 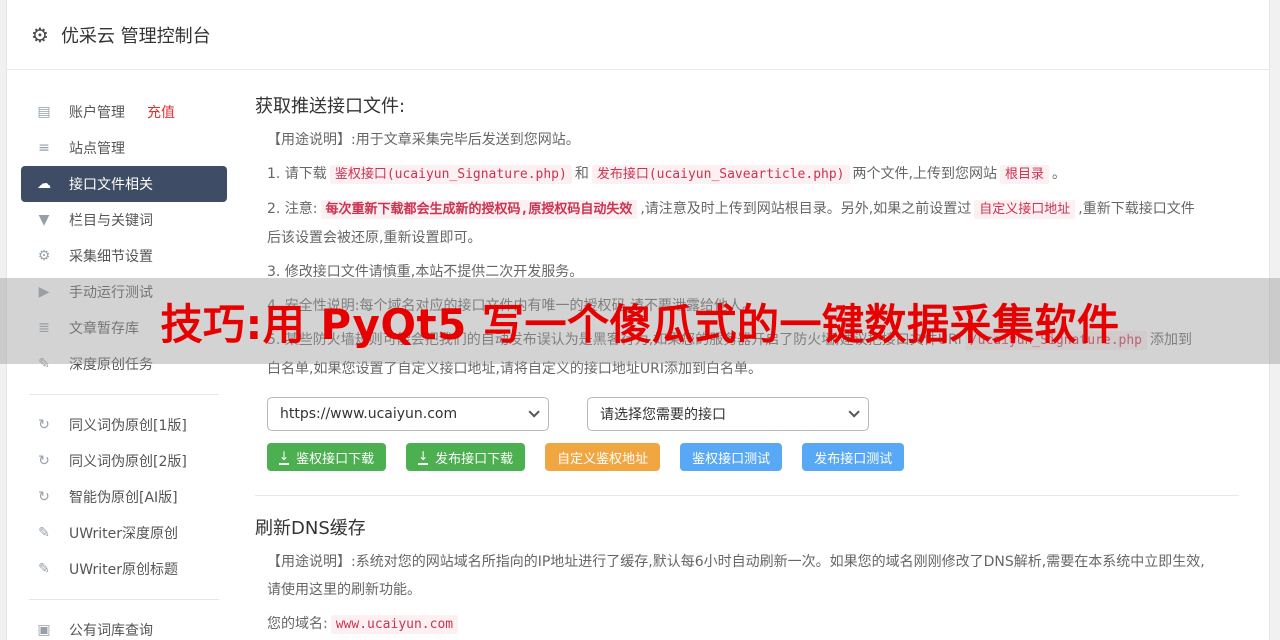 I want to click on app-header: ⚙ 优采云 管理控制台, so click(x=638, y=35).